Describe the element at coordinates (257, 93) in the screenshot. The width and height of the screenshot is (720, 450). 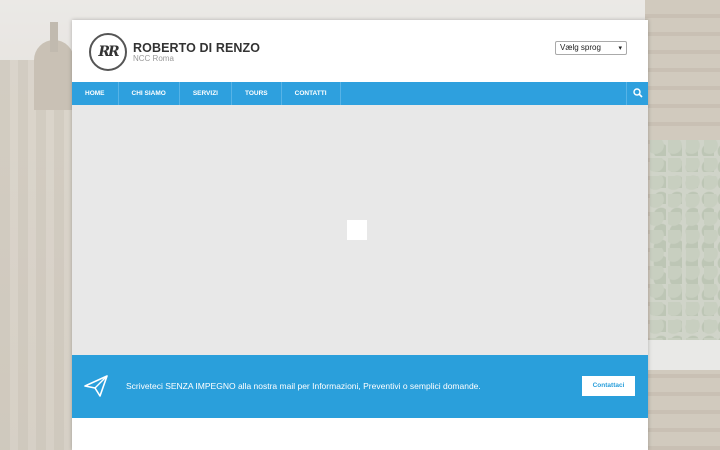
I see `nav-item-tours: TOURS` at that location.